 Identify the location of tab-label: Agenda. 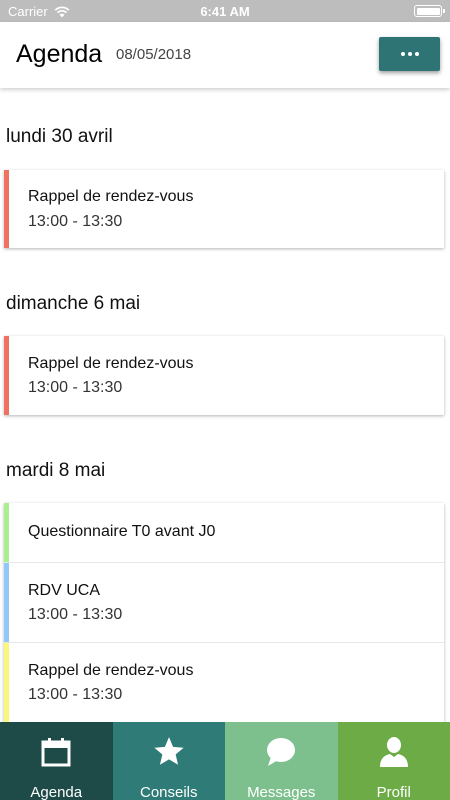
(56, 792).